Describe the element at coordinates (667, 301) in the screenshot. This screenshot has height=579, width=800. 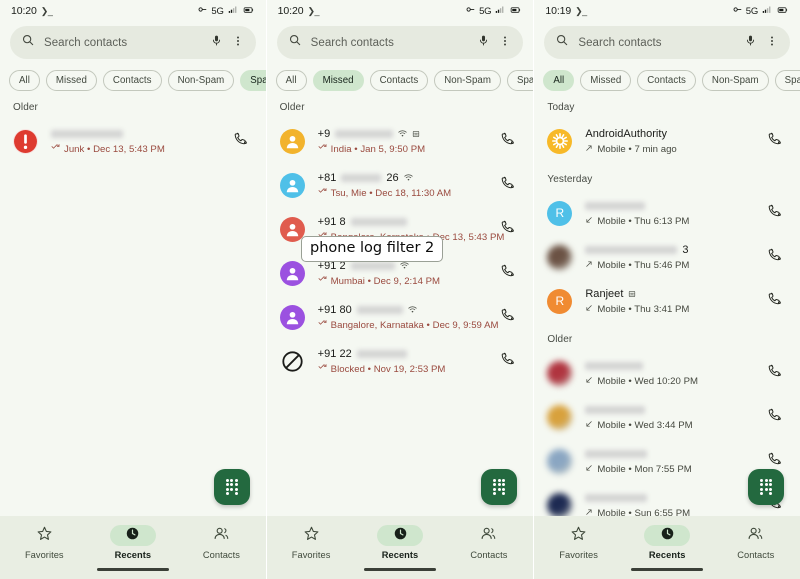
I see `call-log-row: R Ranjeet Mobile • Thu 3:41 PM` at that location.